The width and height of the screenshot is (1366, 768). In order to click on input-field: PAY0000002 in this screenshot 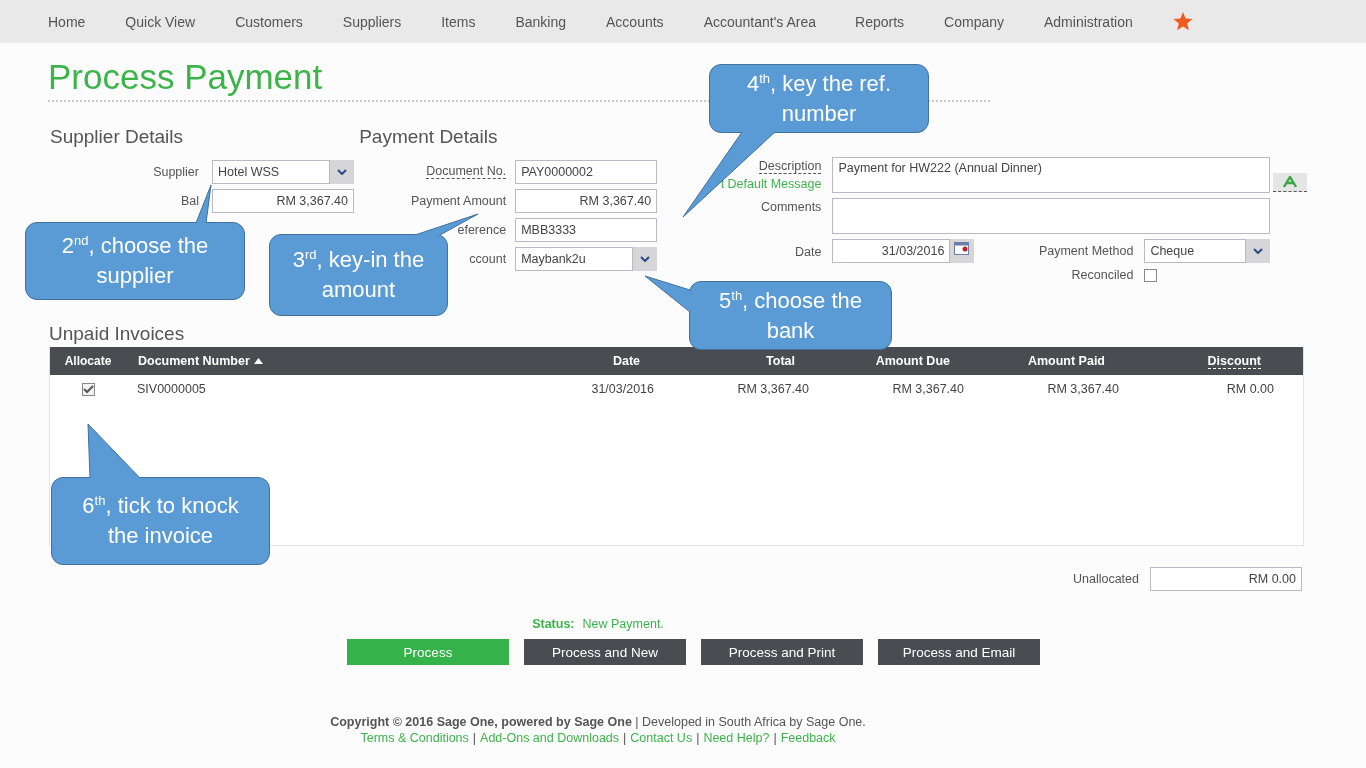, I will do `click(586, 171)`.